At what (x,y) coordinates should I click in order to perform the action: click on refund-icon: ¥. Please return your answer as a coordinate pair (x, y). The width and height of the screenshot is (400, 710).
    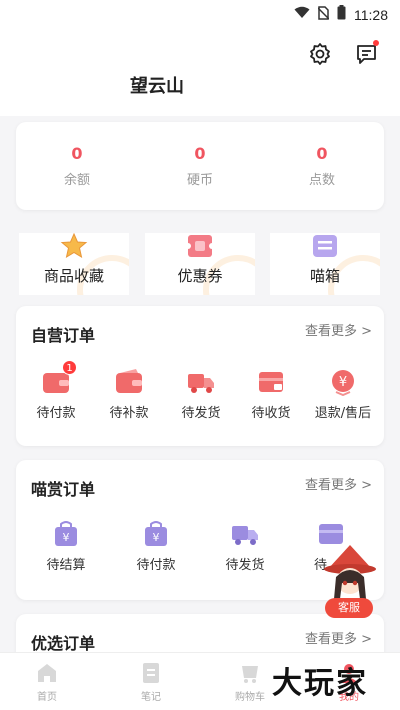
    Looking at the image, I should click on (343, 382).